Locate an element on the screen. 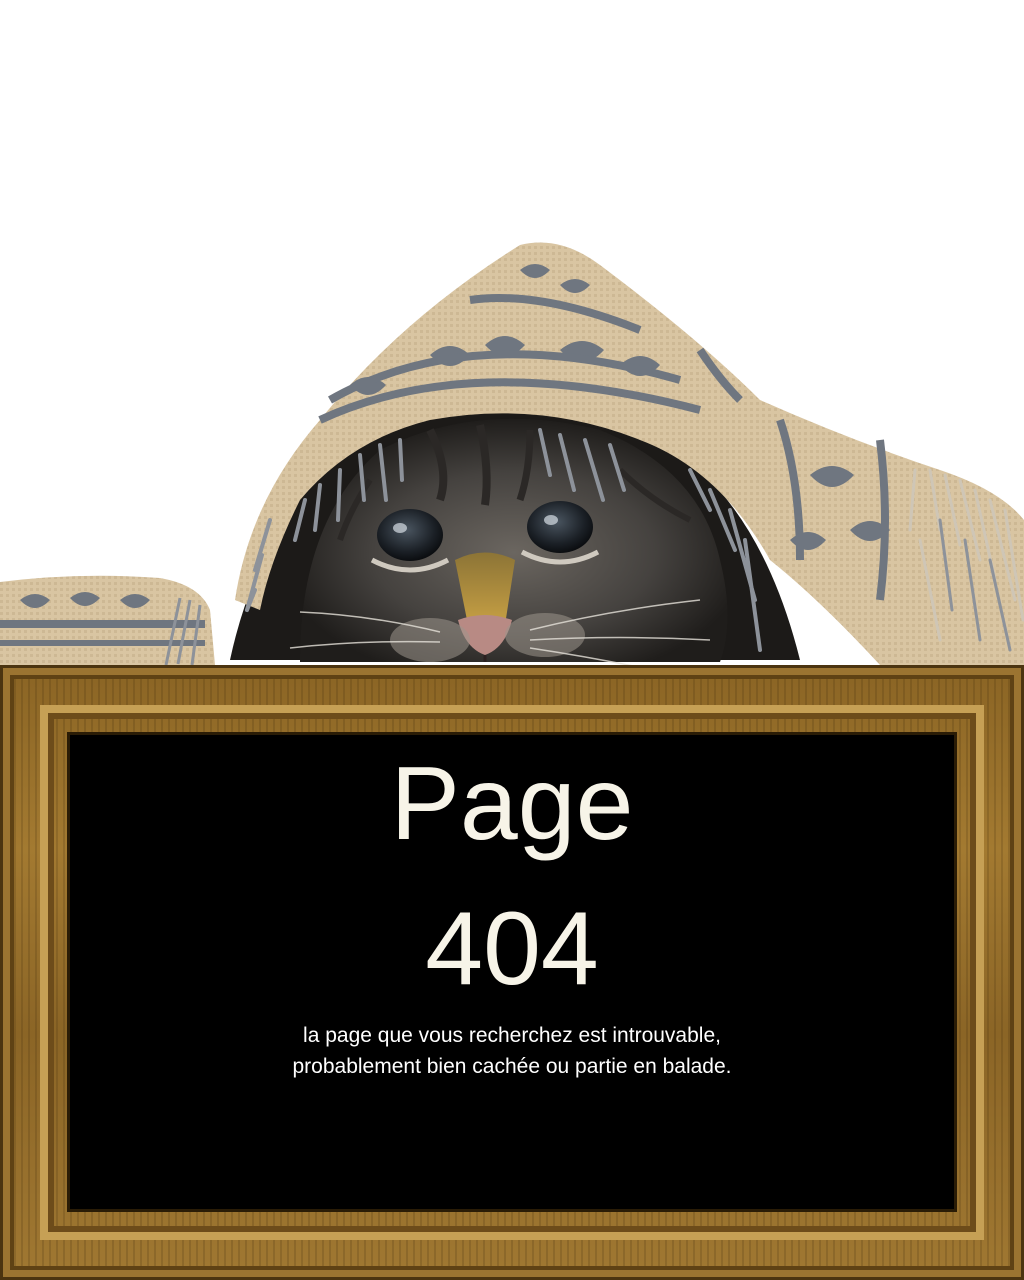 The image size is (1024, 1280). left-eye is located at coordinates (410, 535).